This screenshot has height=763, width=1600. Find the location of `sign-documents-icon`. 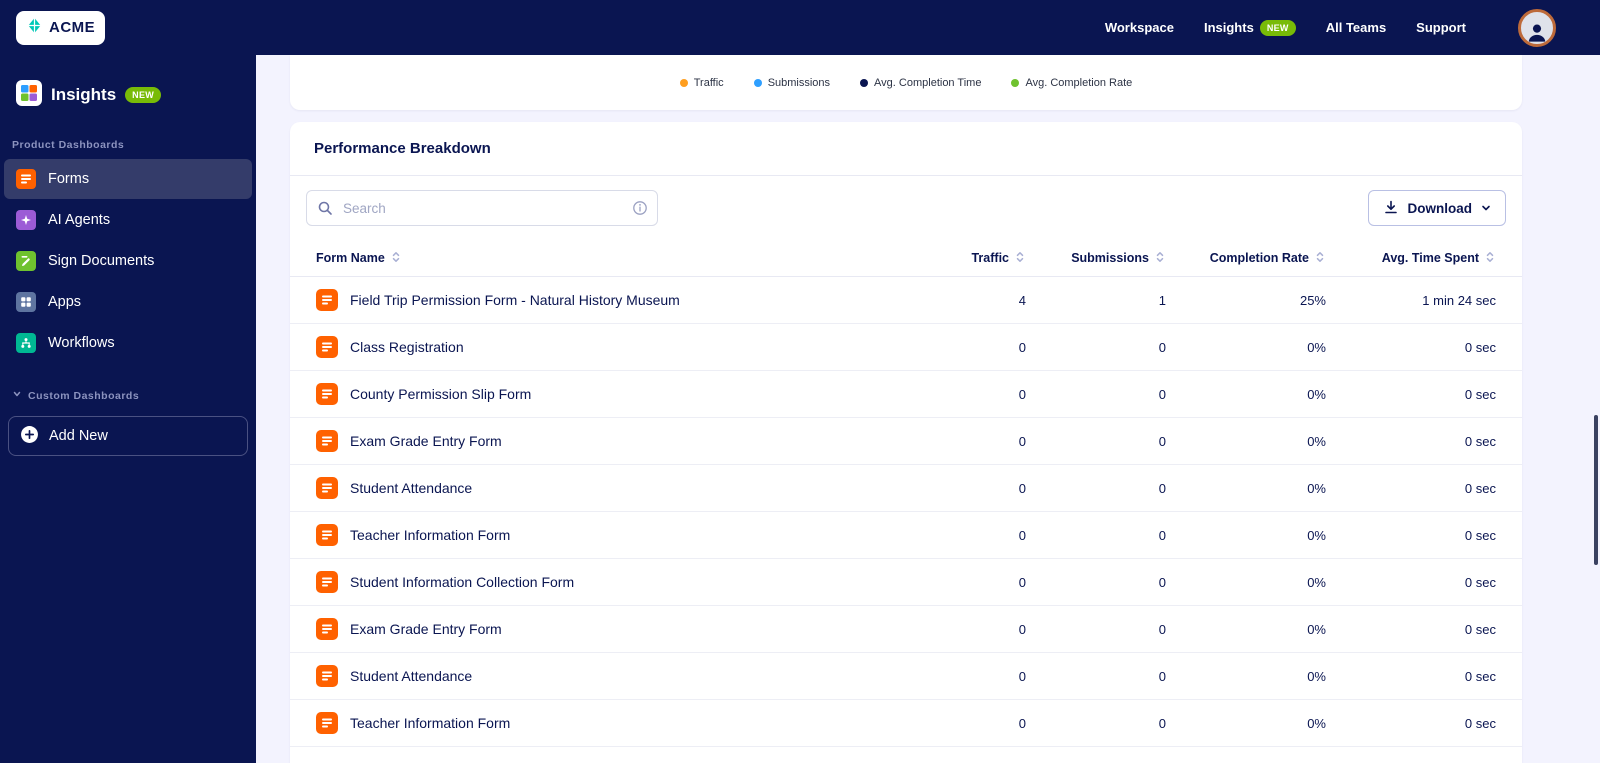

sign-documents-icon is located at coordinates (26, 261).